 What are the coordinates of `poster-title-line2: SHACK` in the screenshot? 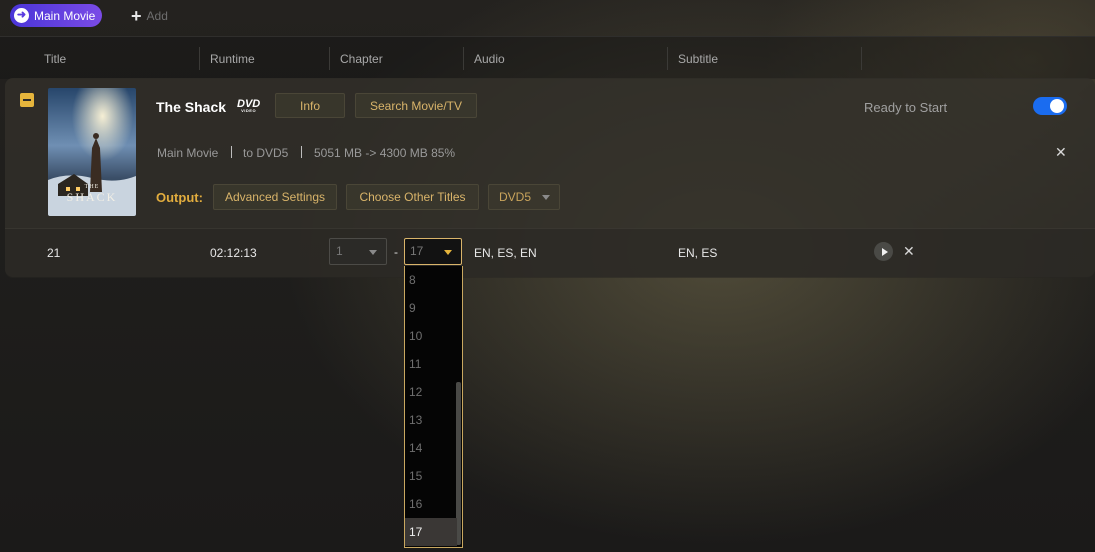 It's located at (92, 197).